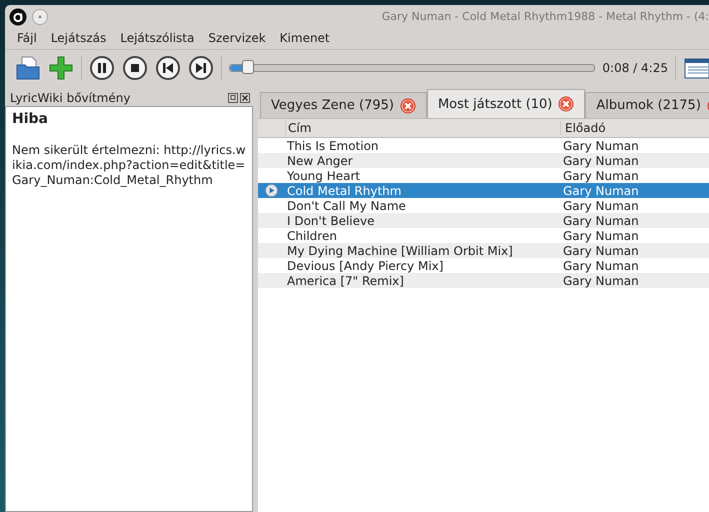 The width and height of the screenshot is (709, 512). I want to click on track-row: America [7" Remix] Gary Numan, so click(483, 280).